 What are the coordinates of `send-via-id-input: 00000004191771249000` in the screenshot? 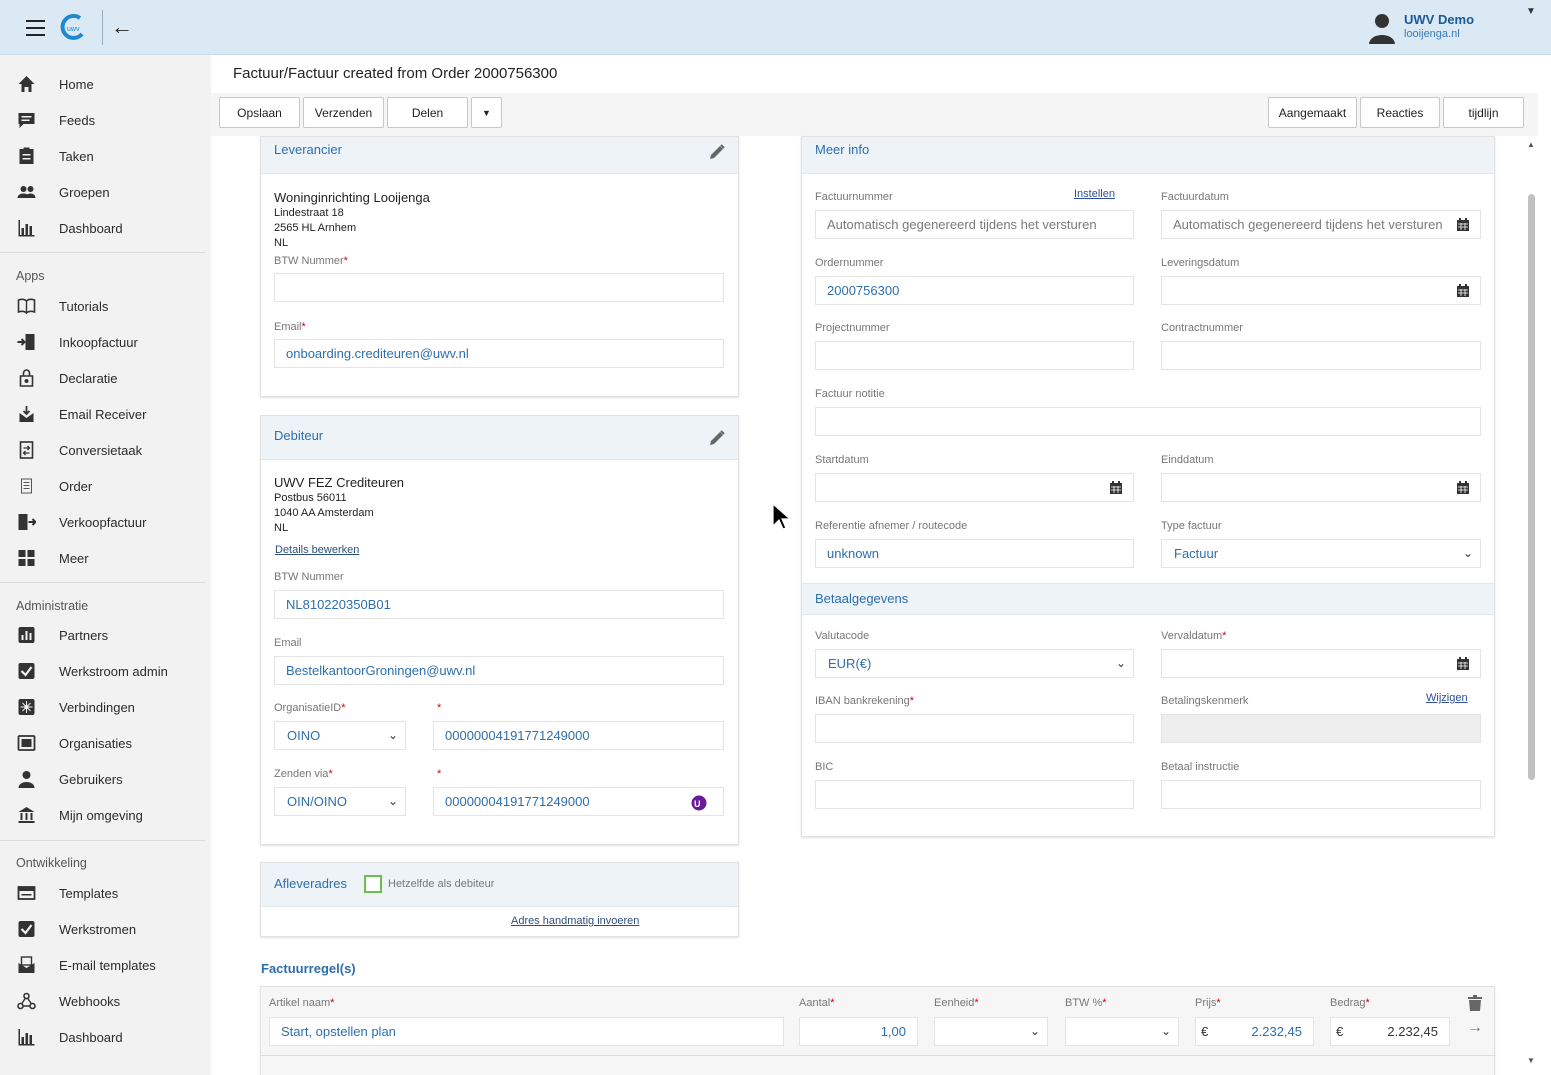 It's located at (578, 801).